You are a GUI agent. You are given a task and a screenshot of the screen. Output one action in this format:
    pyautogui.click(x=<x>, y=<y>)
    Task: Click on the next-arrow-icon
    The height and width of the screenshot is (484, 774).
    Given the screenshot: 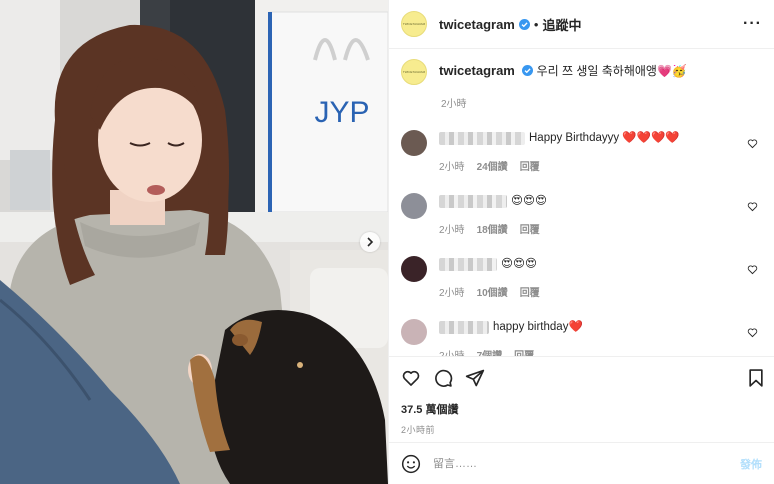 What is the action you would take?
    pyautogui.click(x=370, y=242)
    